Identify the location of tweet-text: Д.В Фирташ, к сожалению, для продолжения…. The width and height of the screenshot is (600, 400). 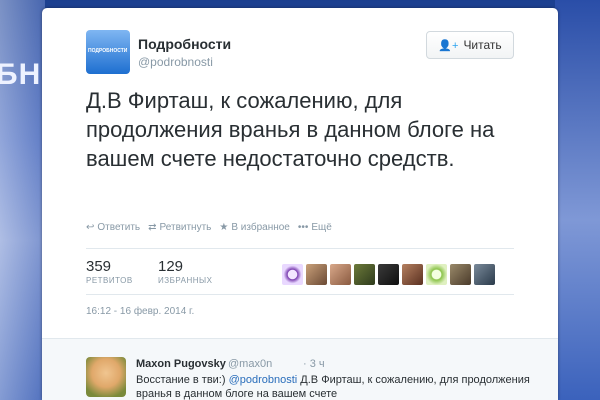
(290, 129).